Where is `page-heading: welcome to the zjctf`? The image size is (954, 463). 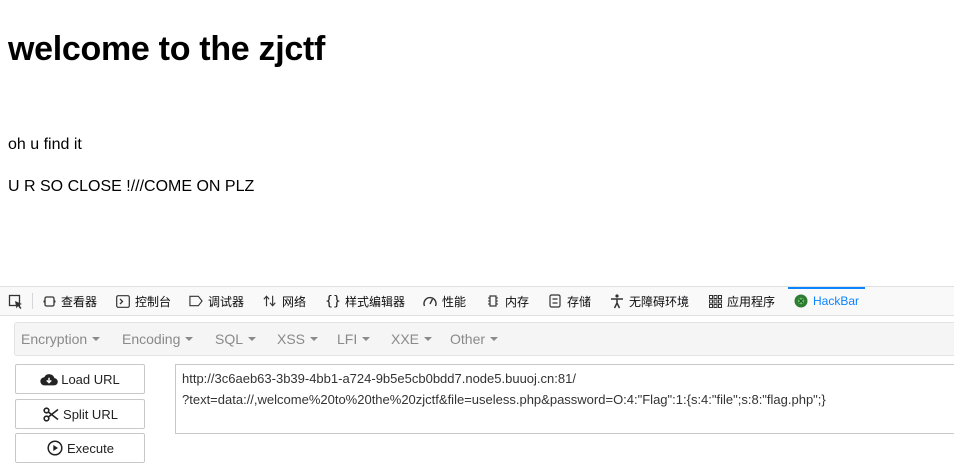 page-heading: welcome to the zjctf is located at coordinates (167, 49).